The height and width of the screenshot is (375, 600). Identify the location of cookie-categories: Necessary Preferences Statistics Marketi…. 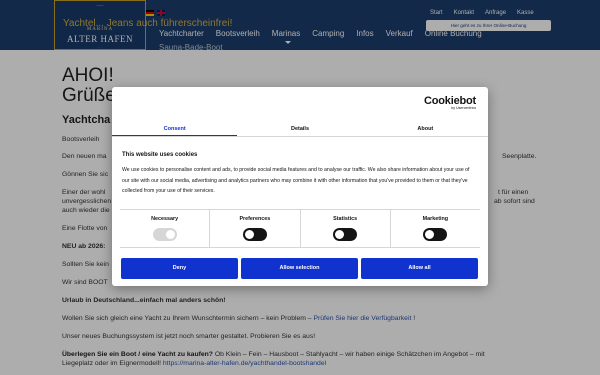
(300, 228).